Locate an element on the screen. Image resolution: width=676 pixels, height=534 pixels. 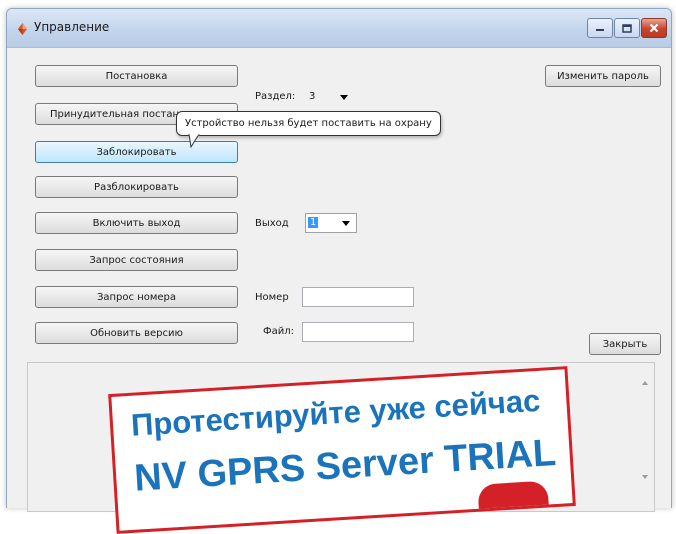
razblokirovat-button: Разблокировать is located at coordinates (136, 187).